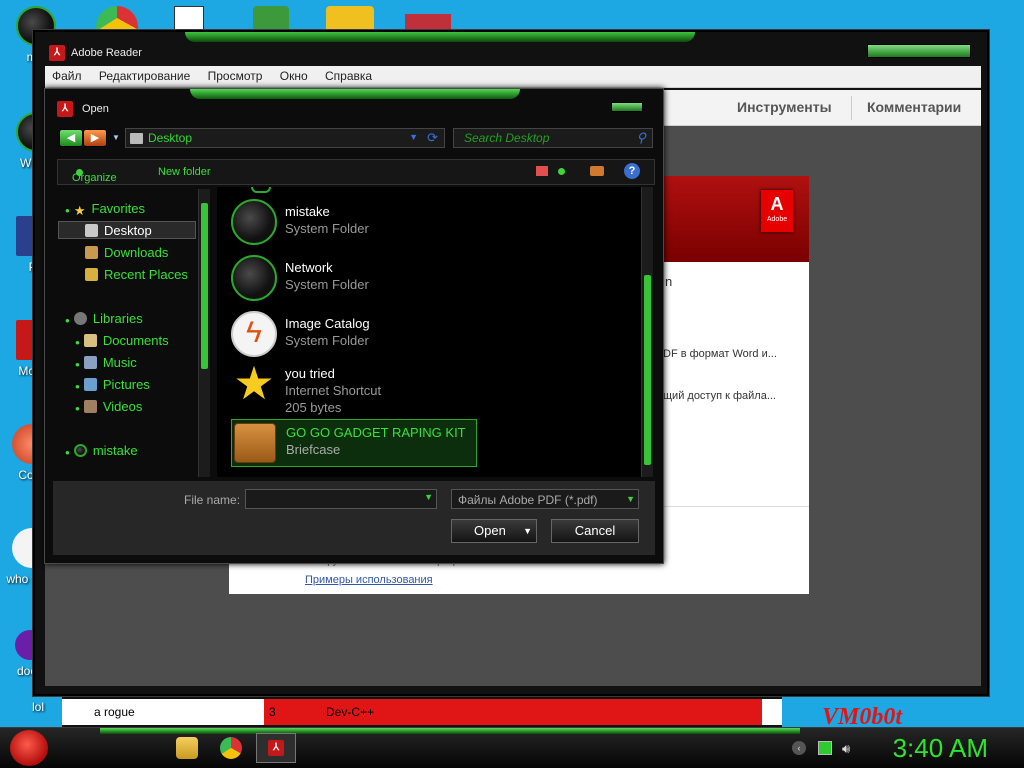 This screenshot has width=1024, height=768. Describe the element at coordinates (351, 335) in the screenshot. I see `file-item: ϟ Image Catalog System Folder` at that location.